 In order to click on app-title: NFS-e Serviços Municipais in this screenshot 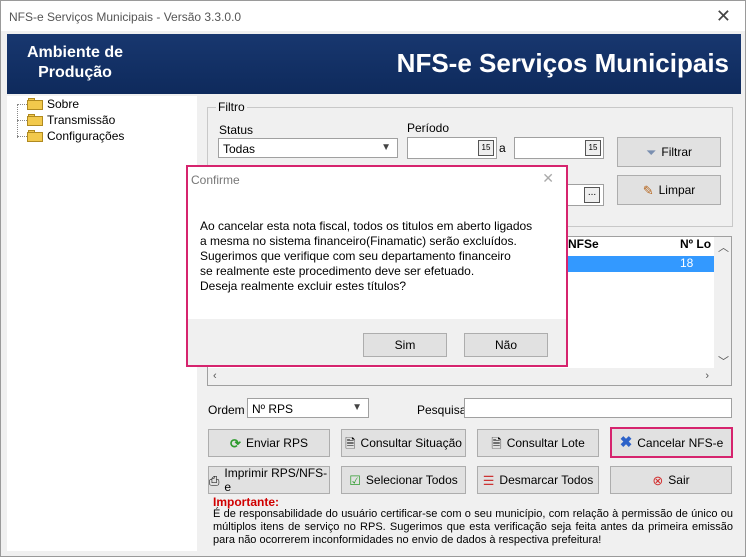, I will do `click(562, 63)`.